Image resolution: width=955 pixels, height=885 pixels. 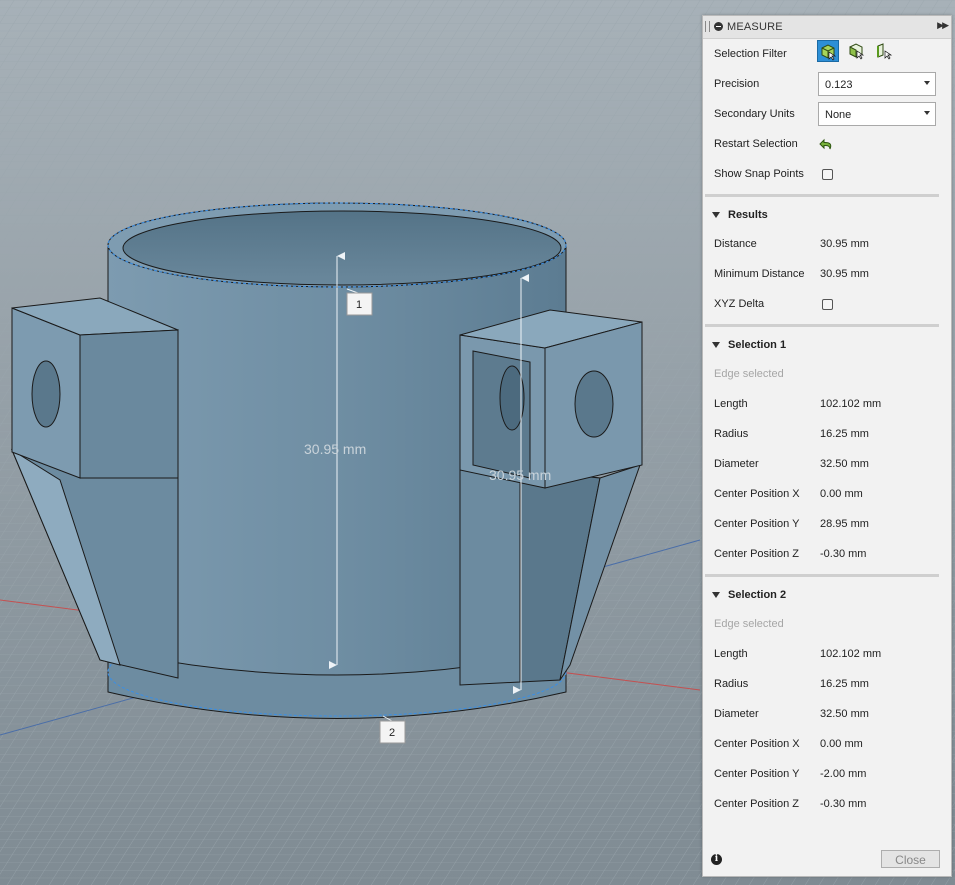 I want to click on distance-value: 30.95 mm, so click(x=844, y=244).